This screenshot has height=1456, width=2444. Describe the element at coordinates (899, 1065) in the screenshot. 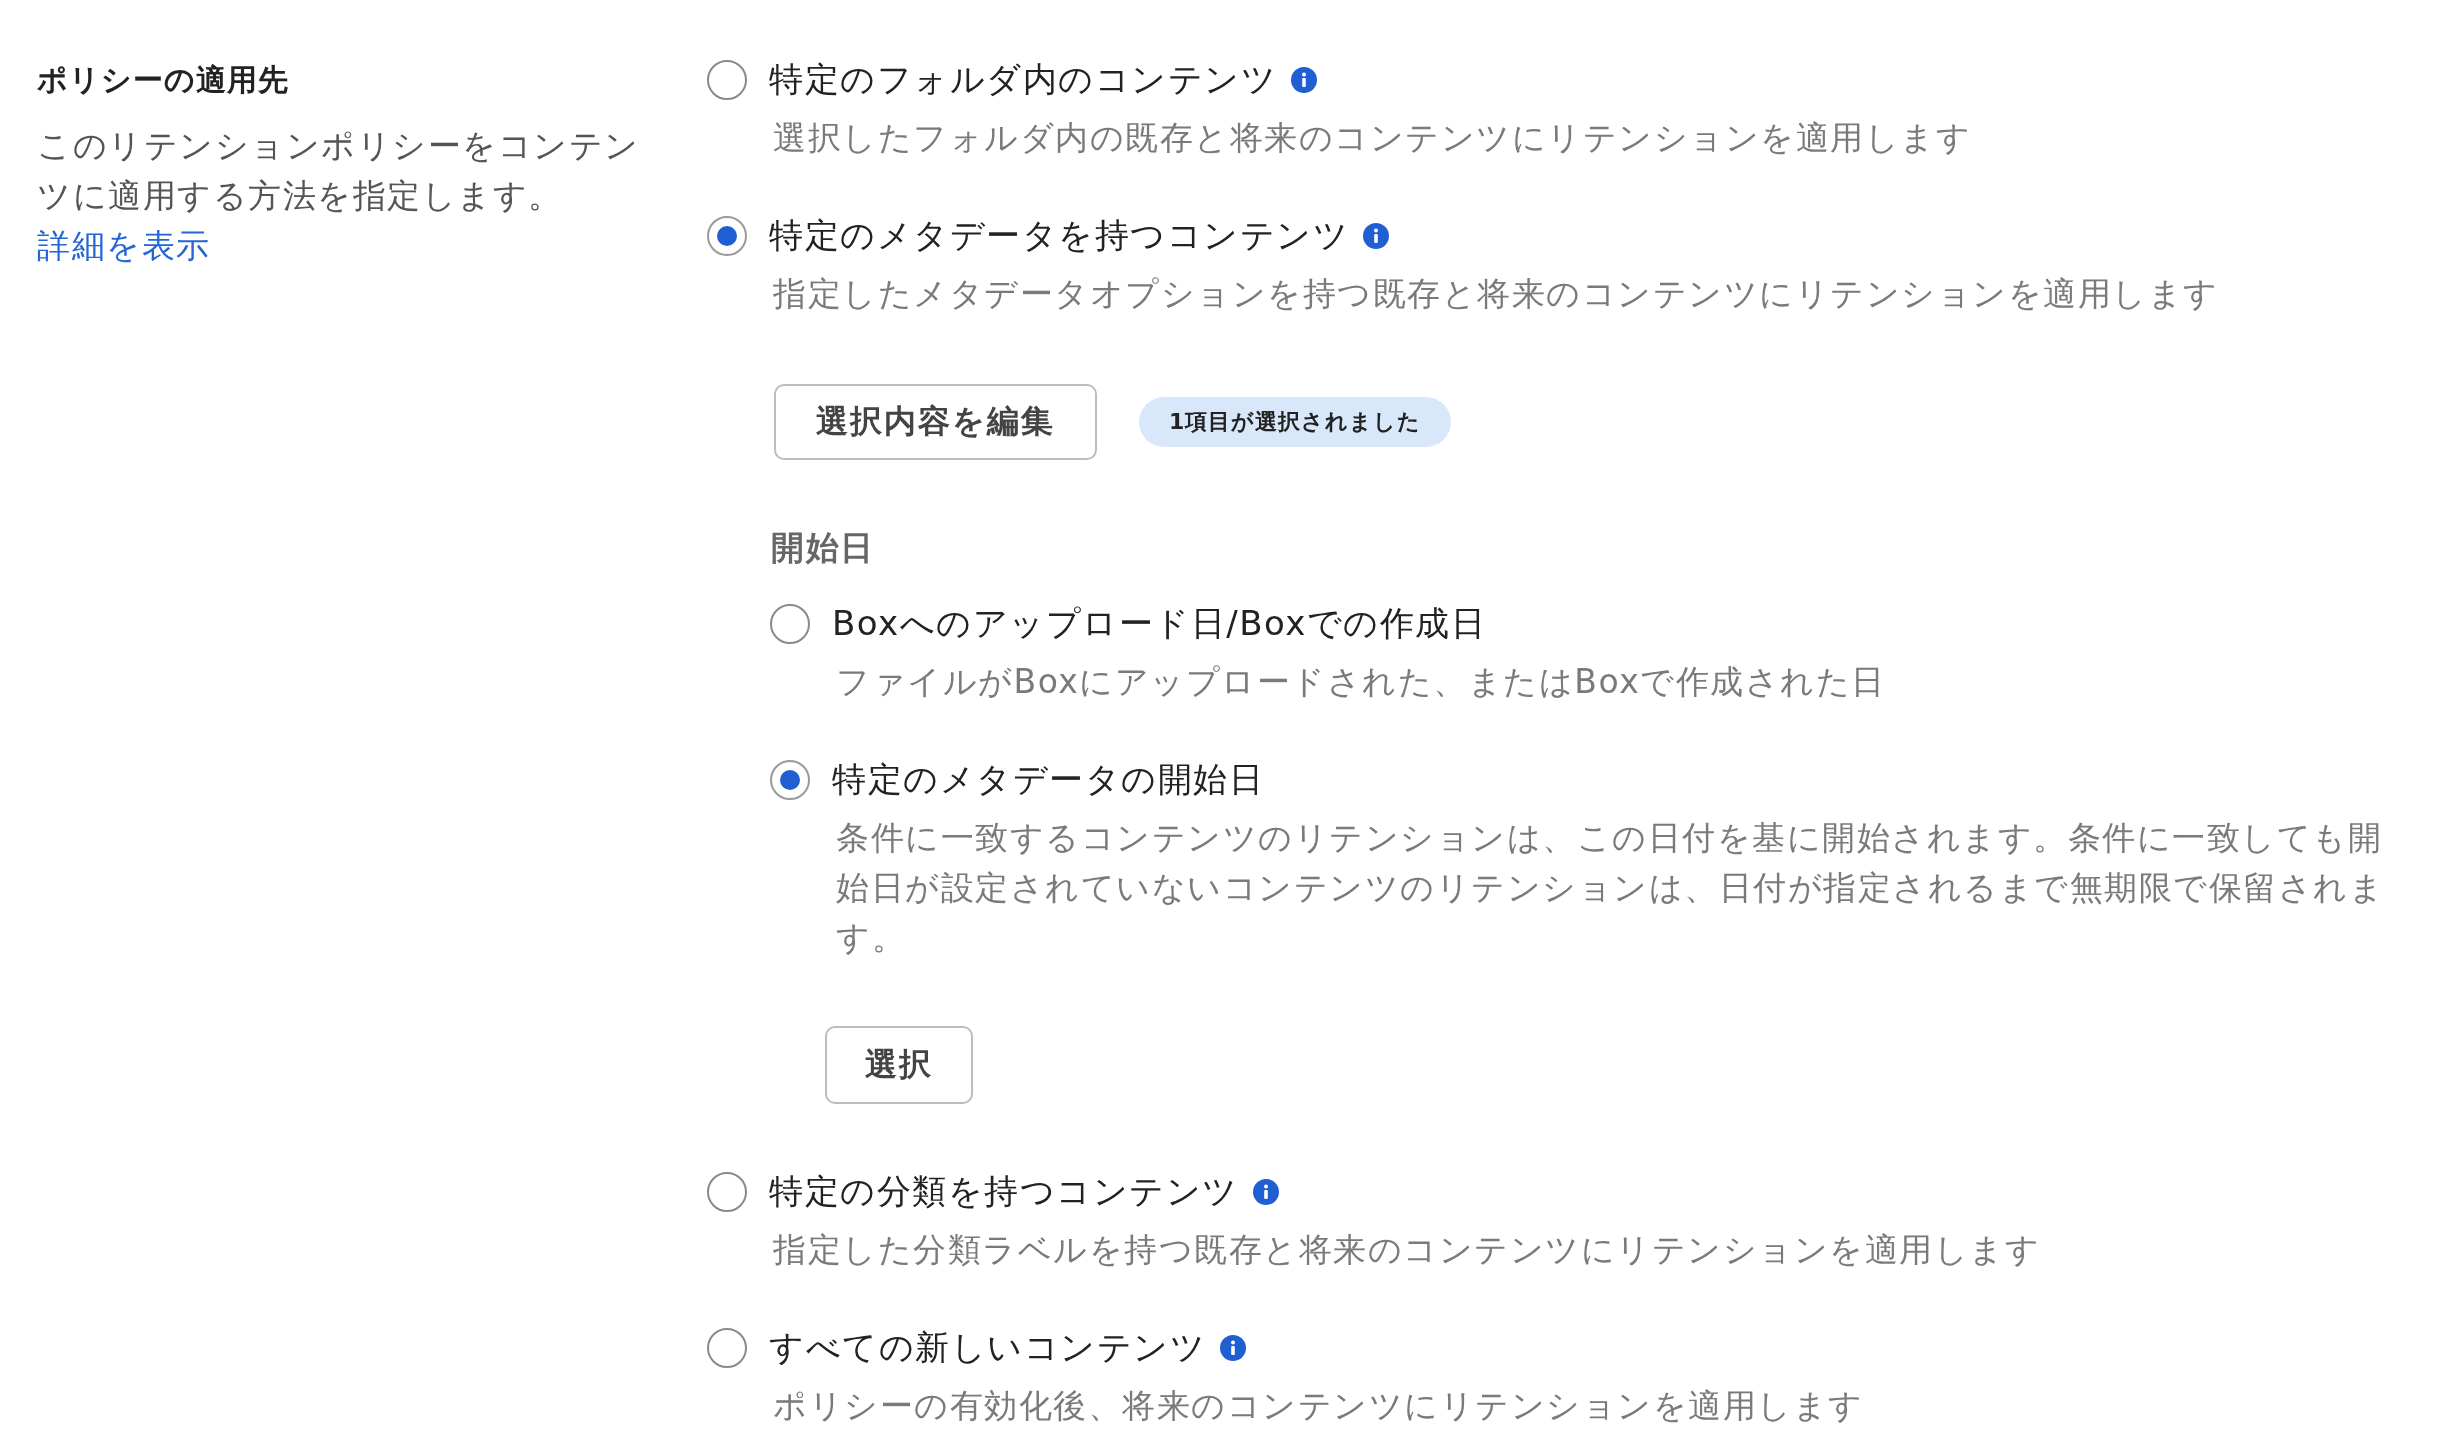

I see `select-button: 選択` at that location.